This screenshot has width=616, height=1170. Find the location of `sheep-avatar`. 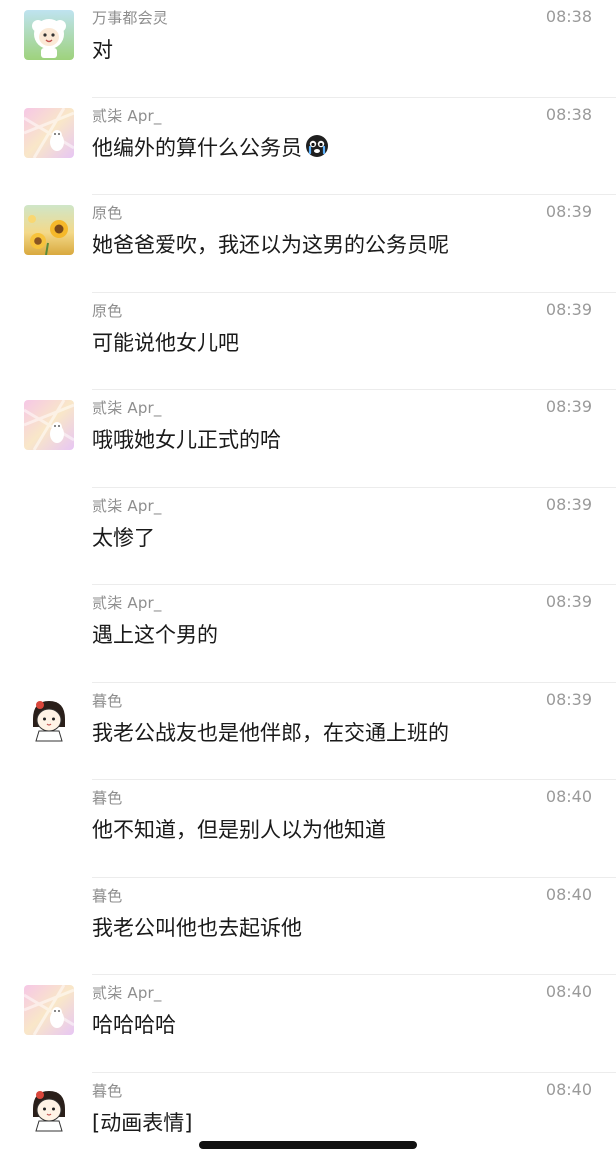

sheep-avatar is located at coordinates (49, 35).